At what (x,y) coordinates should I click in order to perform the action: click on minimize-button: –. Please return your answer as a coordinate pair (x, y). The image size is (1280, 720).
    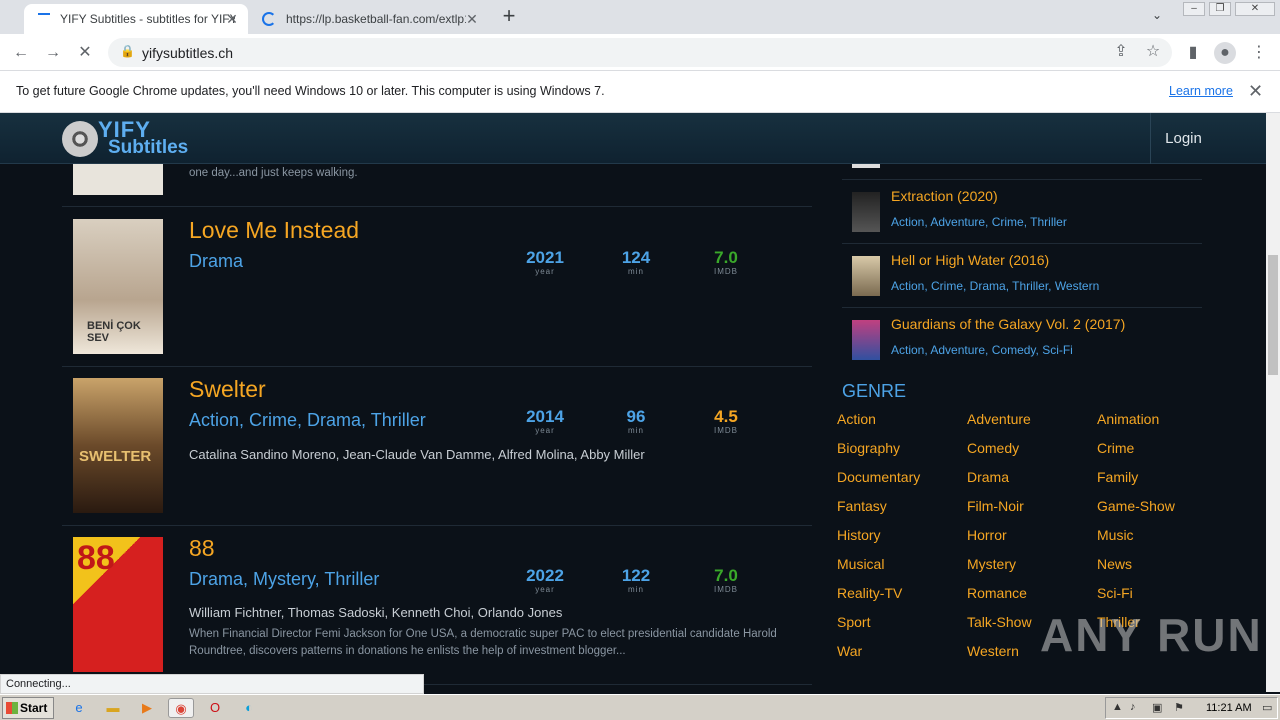
    Looking at the image, I should click on (1194, 9).